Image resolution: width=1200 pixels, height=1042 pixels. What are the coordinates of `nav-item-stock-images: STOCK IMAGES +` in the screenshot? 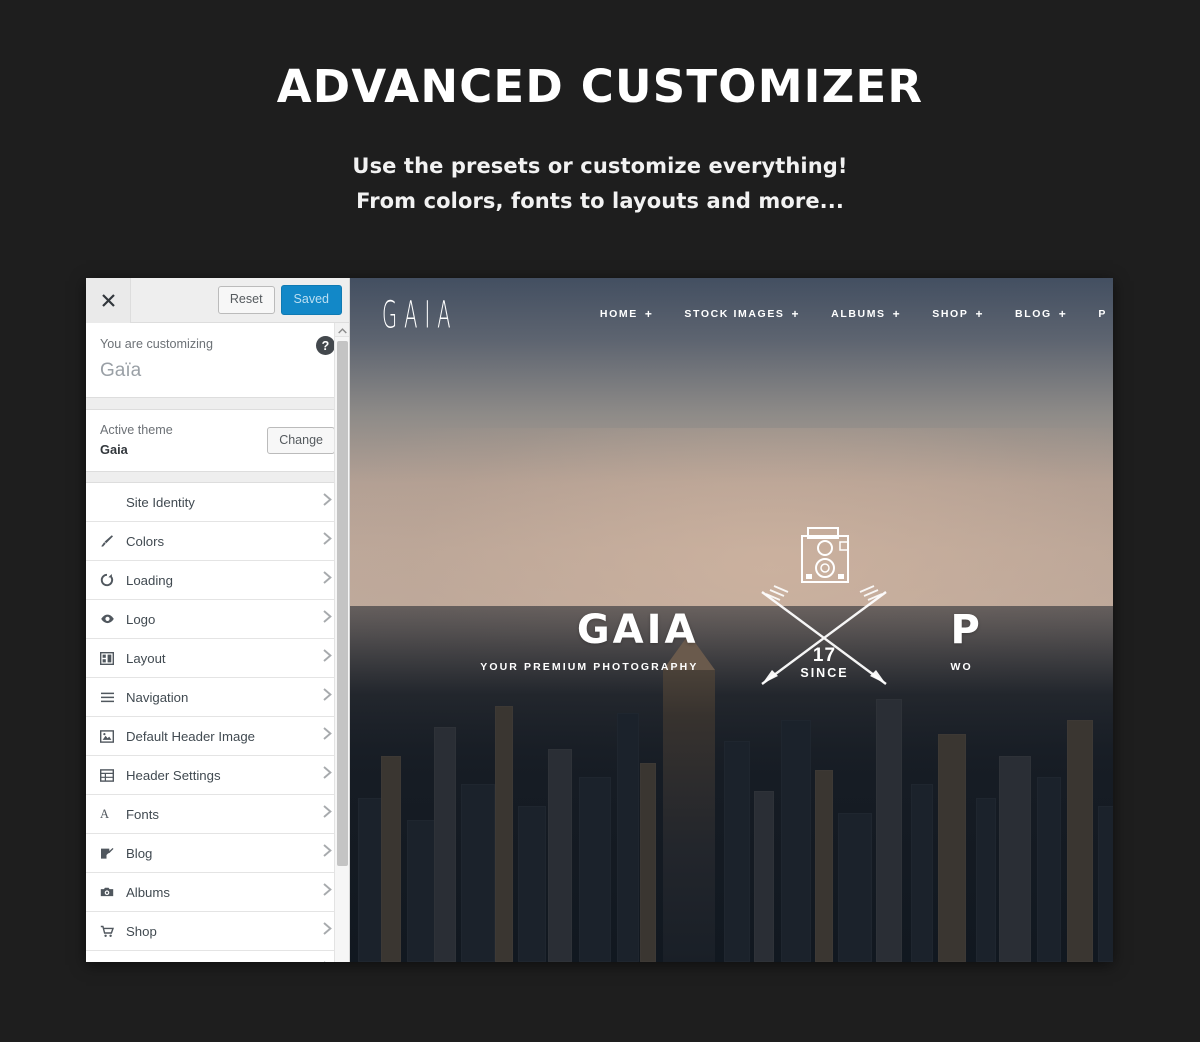 It's located at (742, 314).